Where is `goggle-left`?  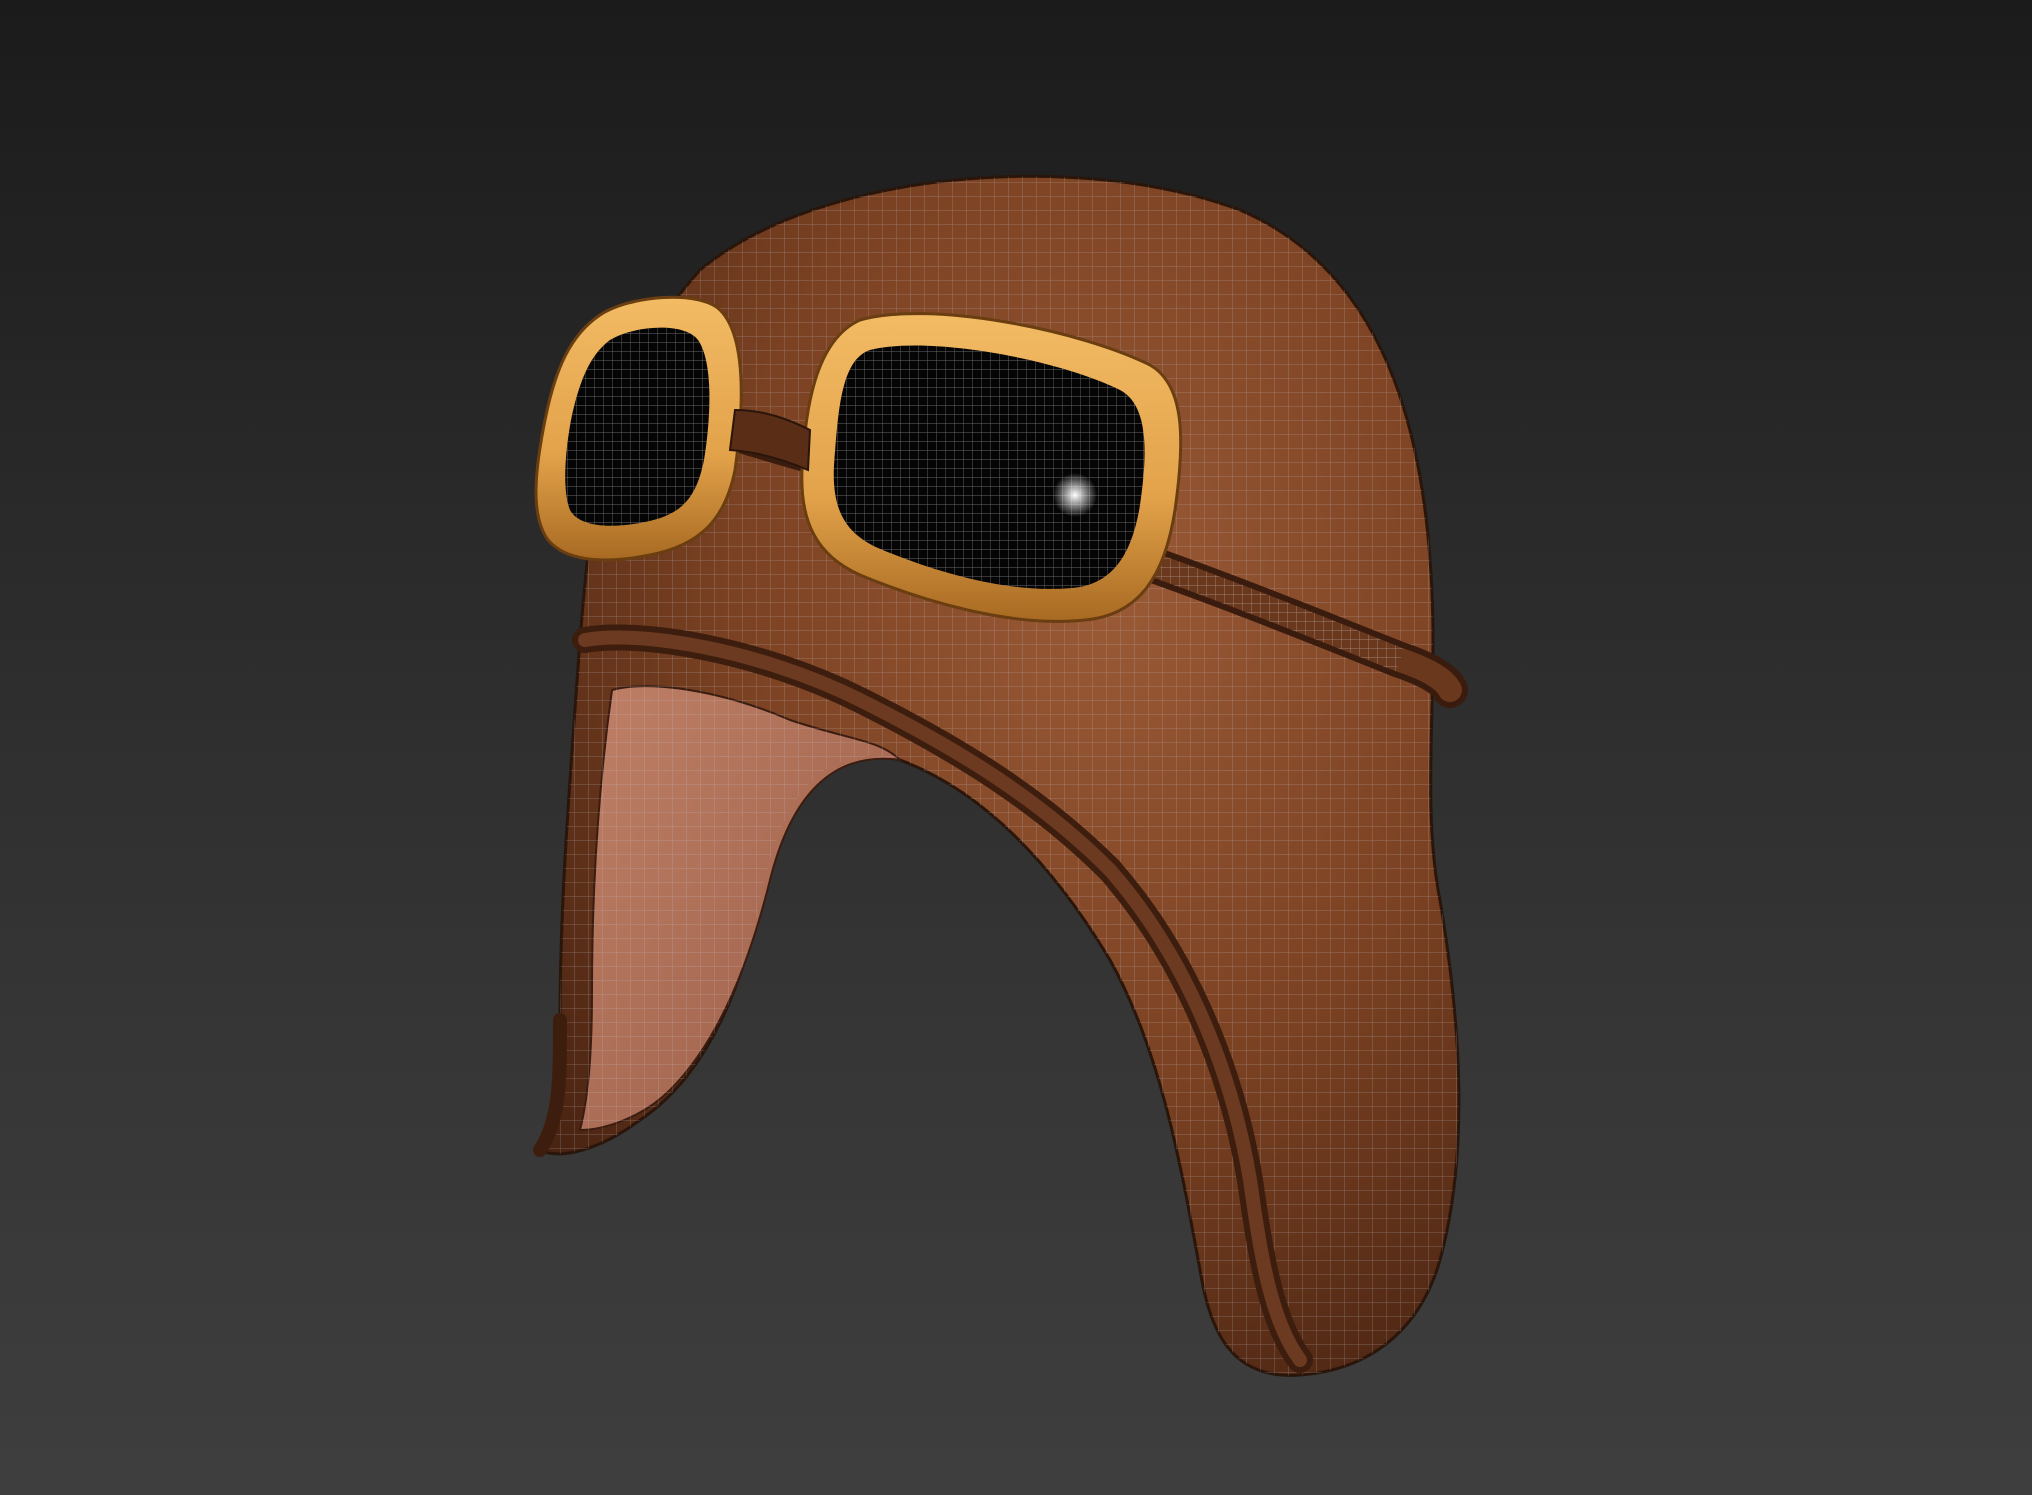
goggle-left is located at coordinates (638, 428).